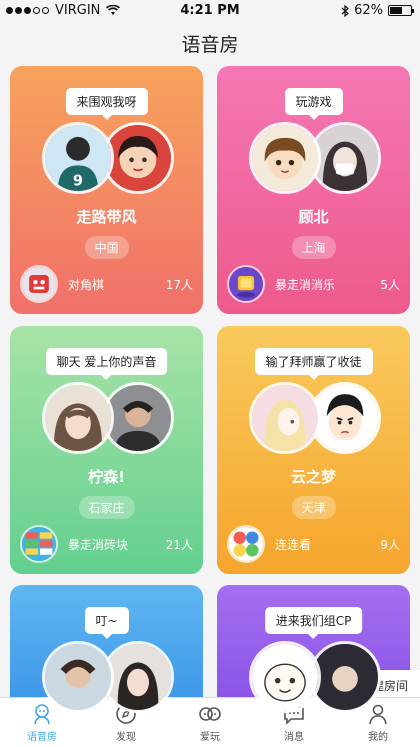 The image size is (420, 747). I want to click on tab-label: 消息, so click(294, 737).